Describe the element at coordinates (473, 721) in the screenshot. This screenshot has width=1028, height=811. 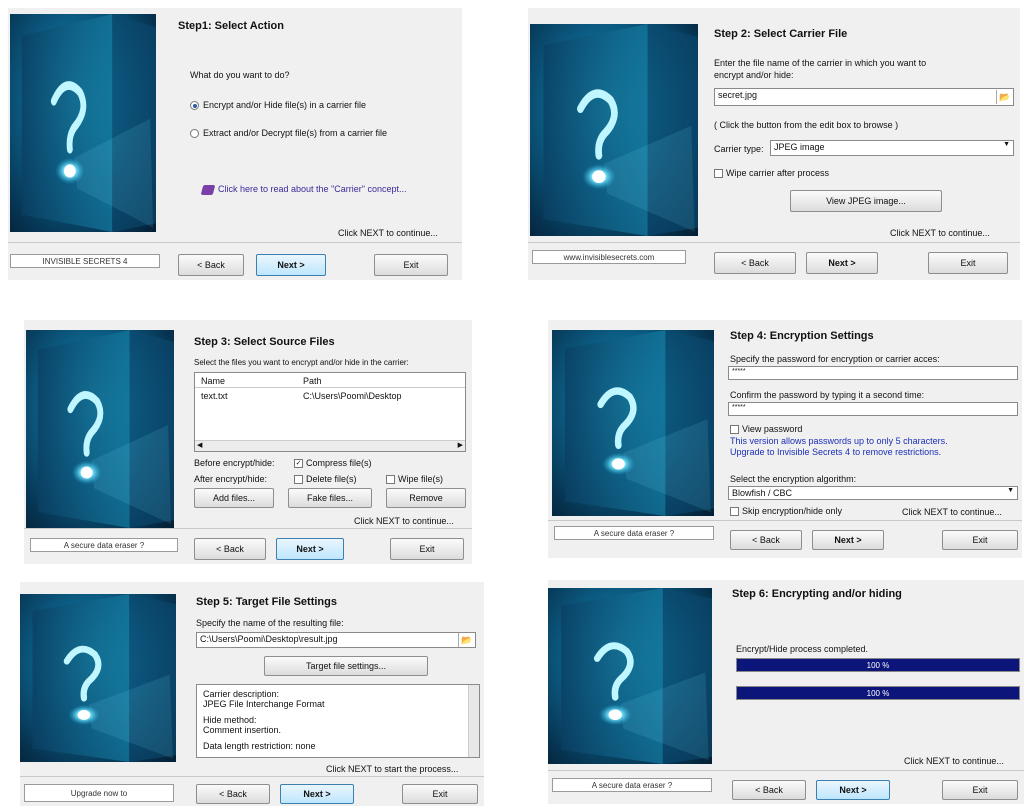
I see `vertical-scrollbar` at that location.